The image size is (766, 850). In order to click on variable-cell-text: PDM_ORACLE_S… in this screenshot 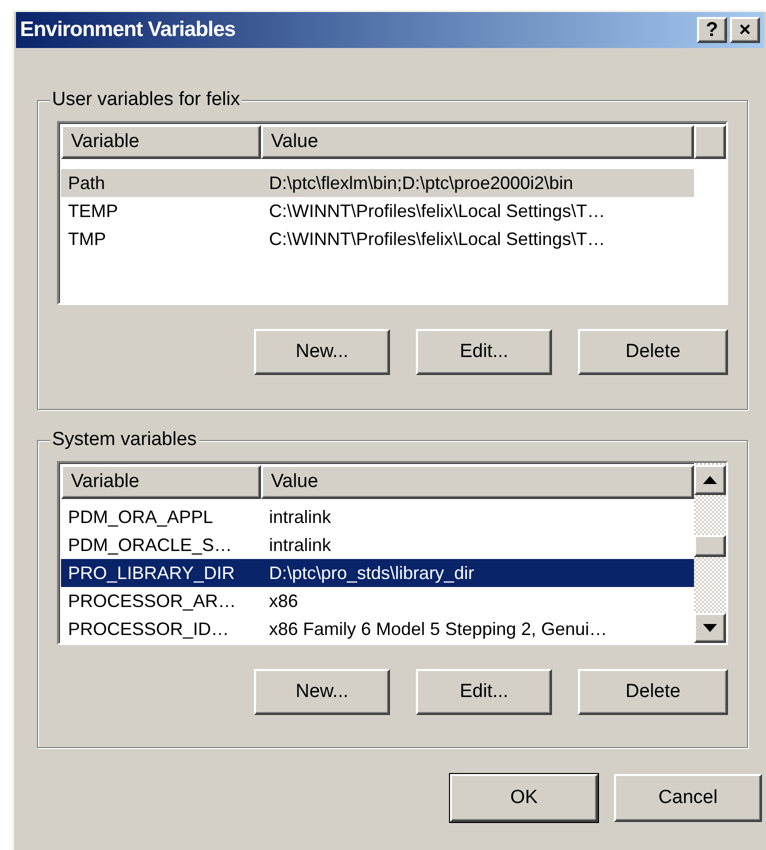, I will do `click(150, 545)`.